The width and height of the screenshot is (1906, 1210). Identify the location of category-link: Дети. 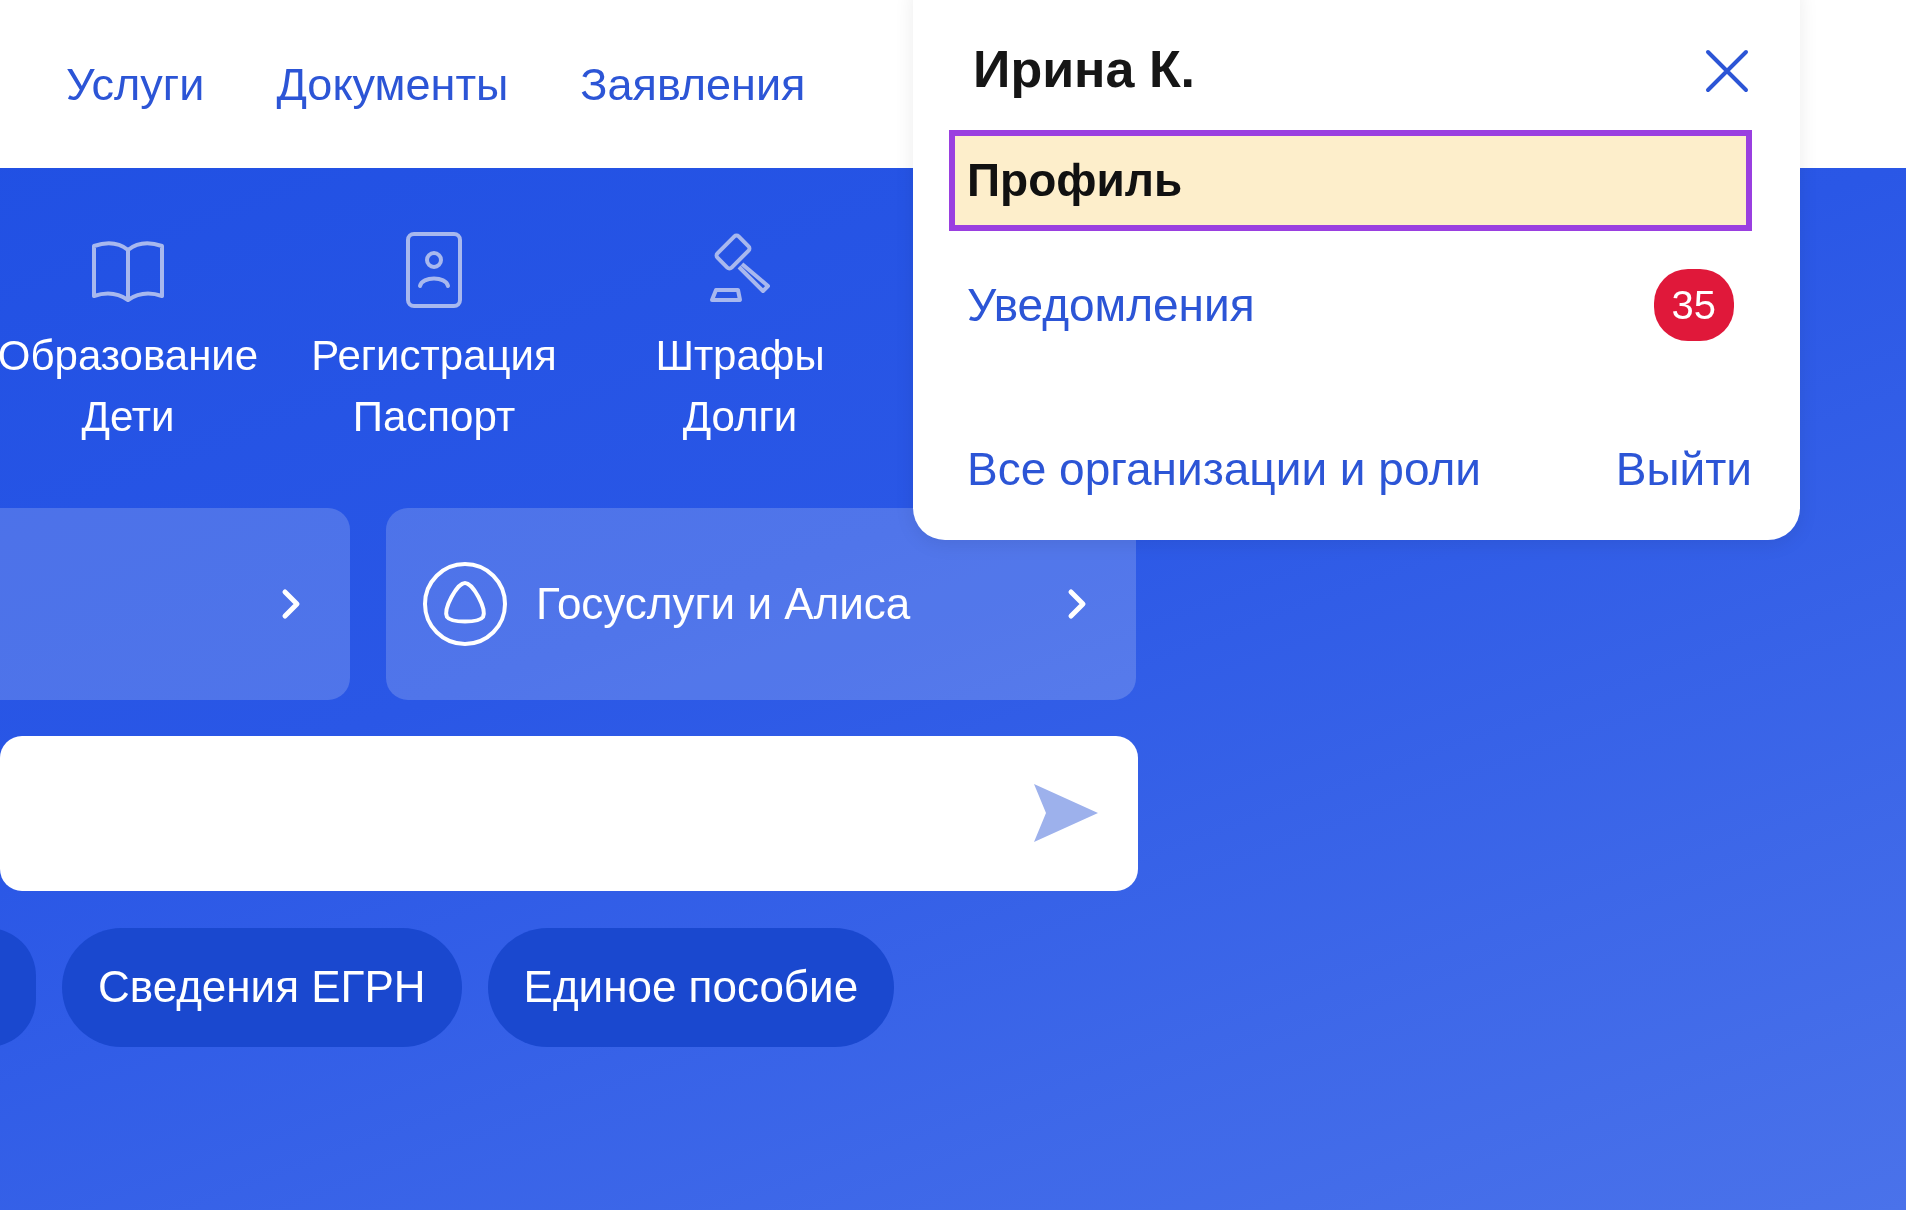
(128, 417).